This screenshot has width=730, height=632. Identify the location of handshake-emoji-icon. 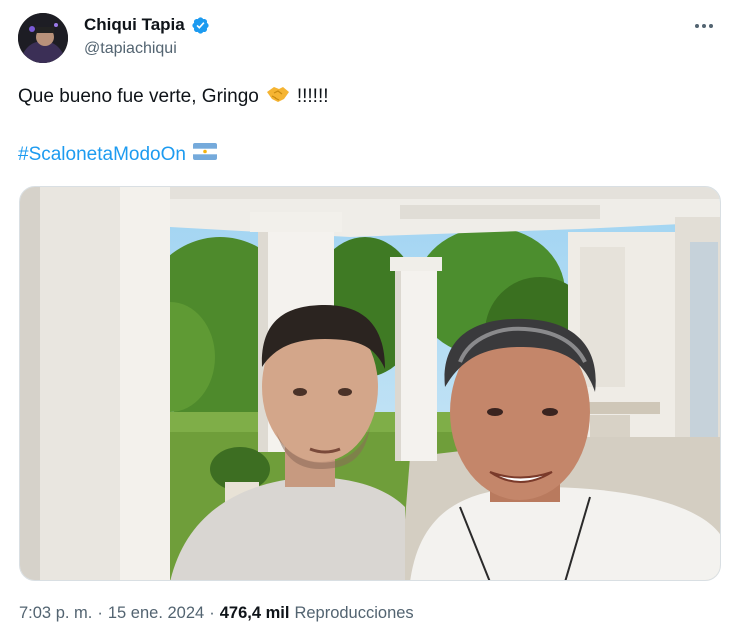
(278, 97).